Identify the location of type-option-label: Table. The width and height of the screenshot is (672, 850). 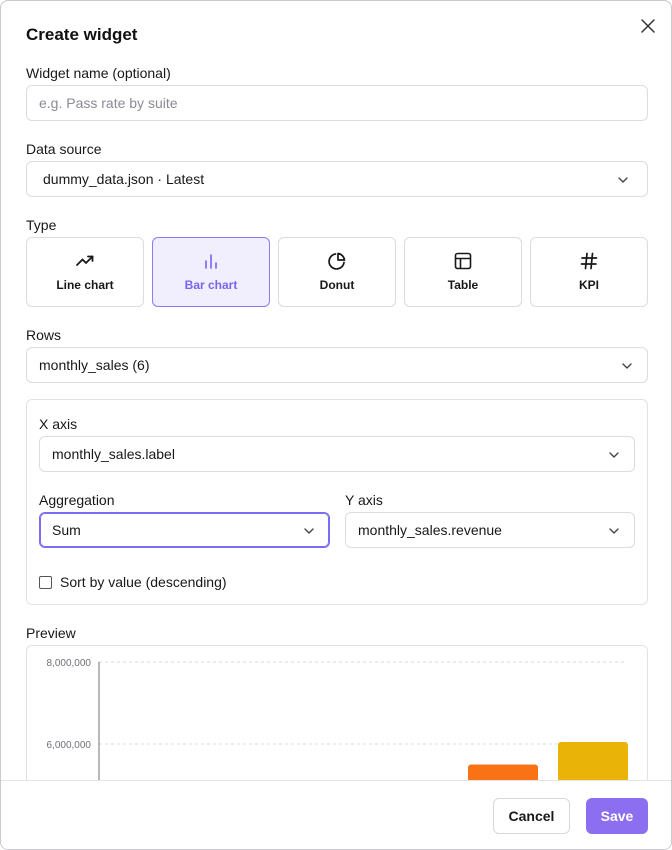
(463, 285).